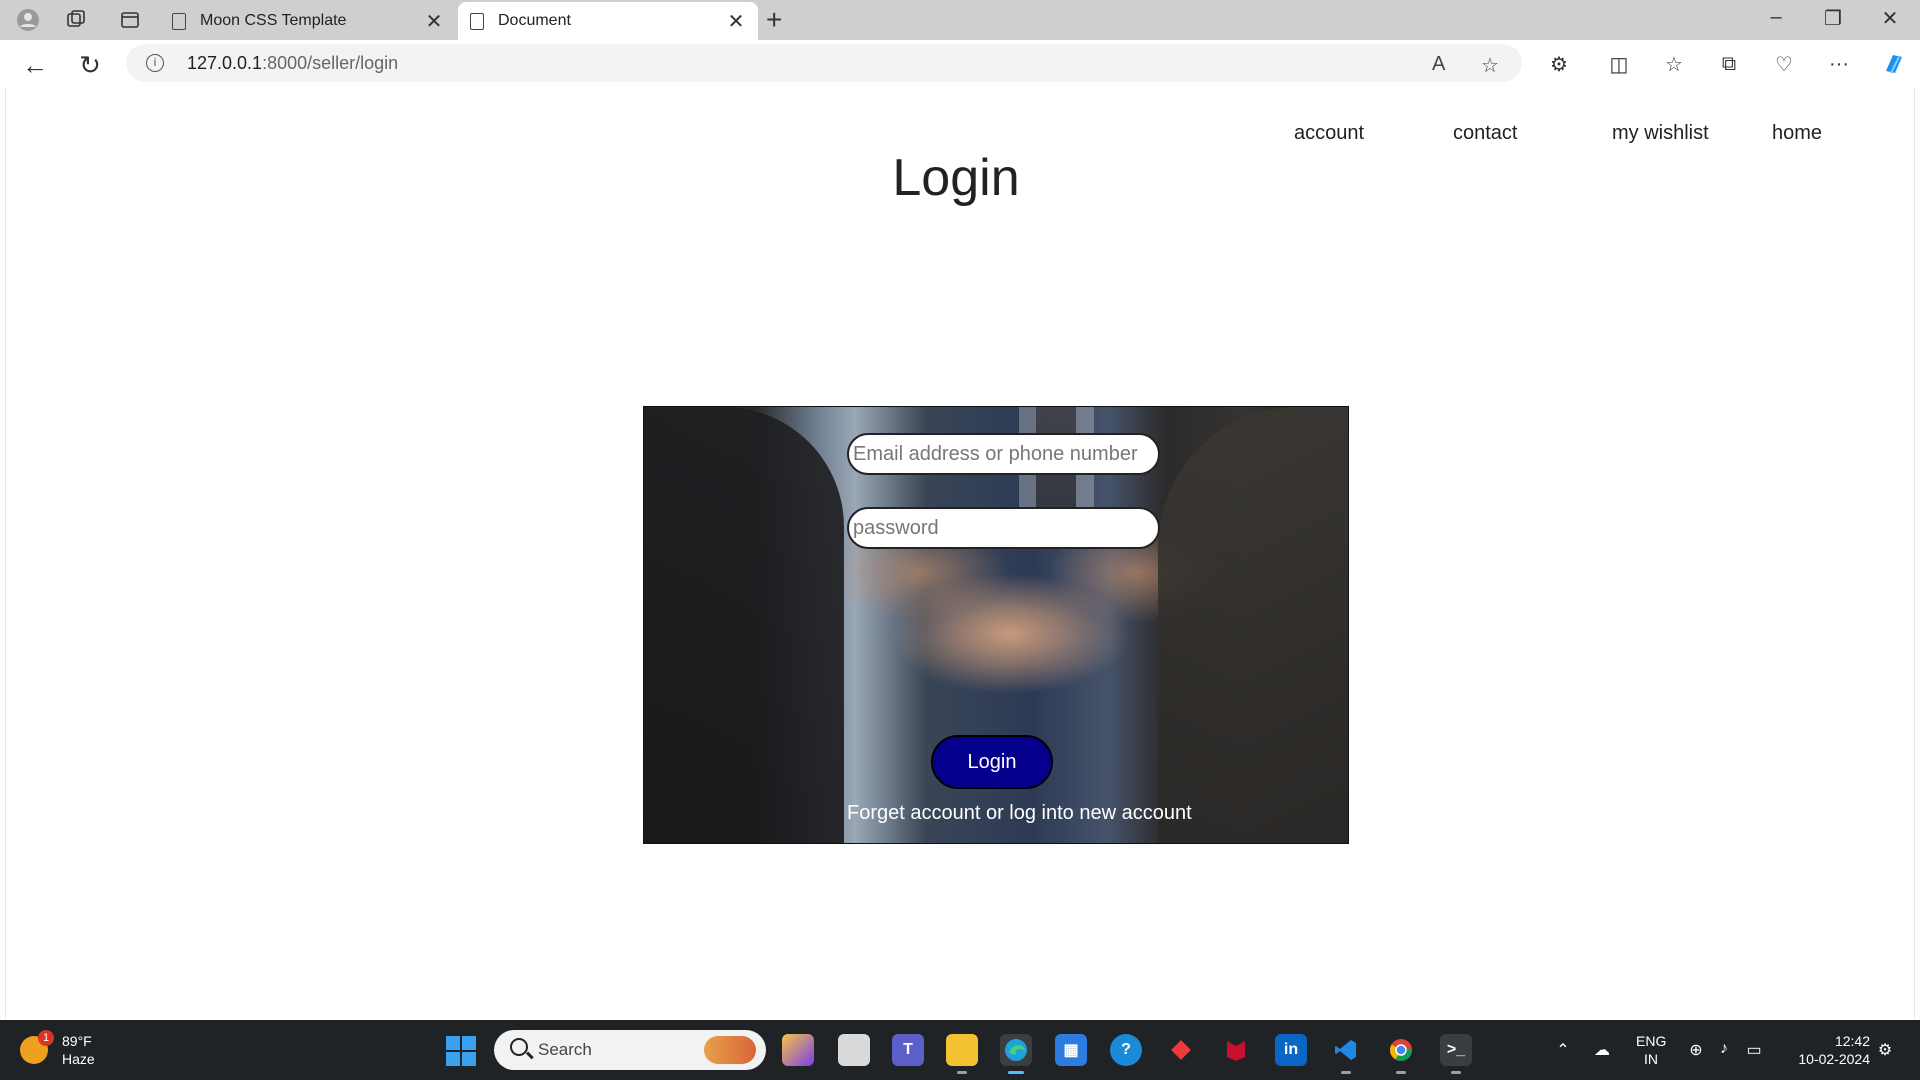 The height and width of the screenshot is (1080, 1920). Describe the element at coordinates (1834, 1059) in the screenshot. I see `clock-date: 10-02-2024` at that location.